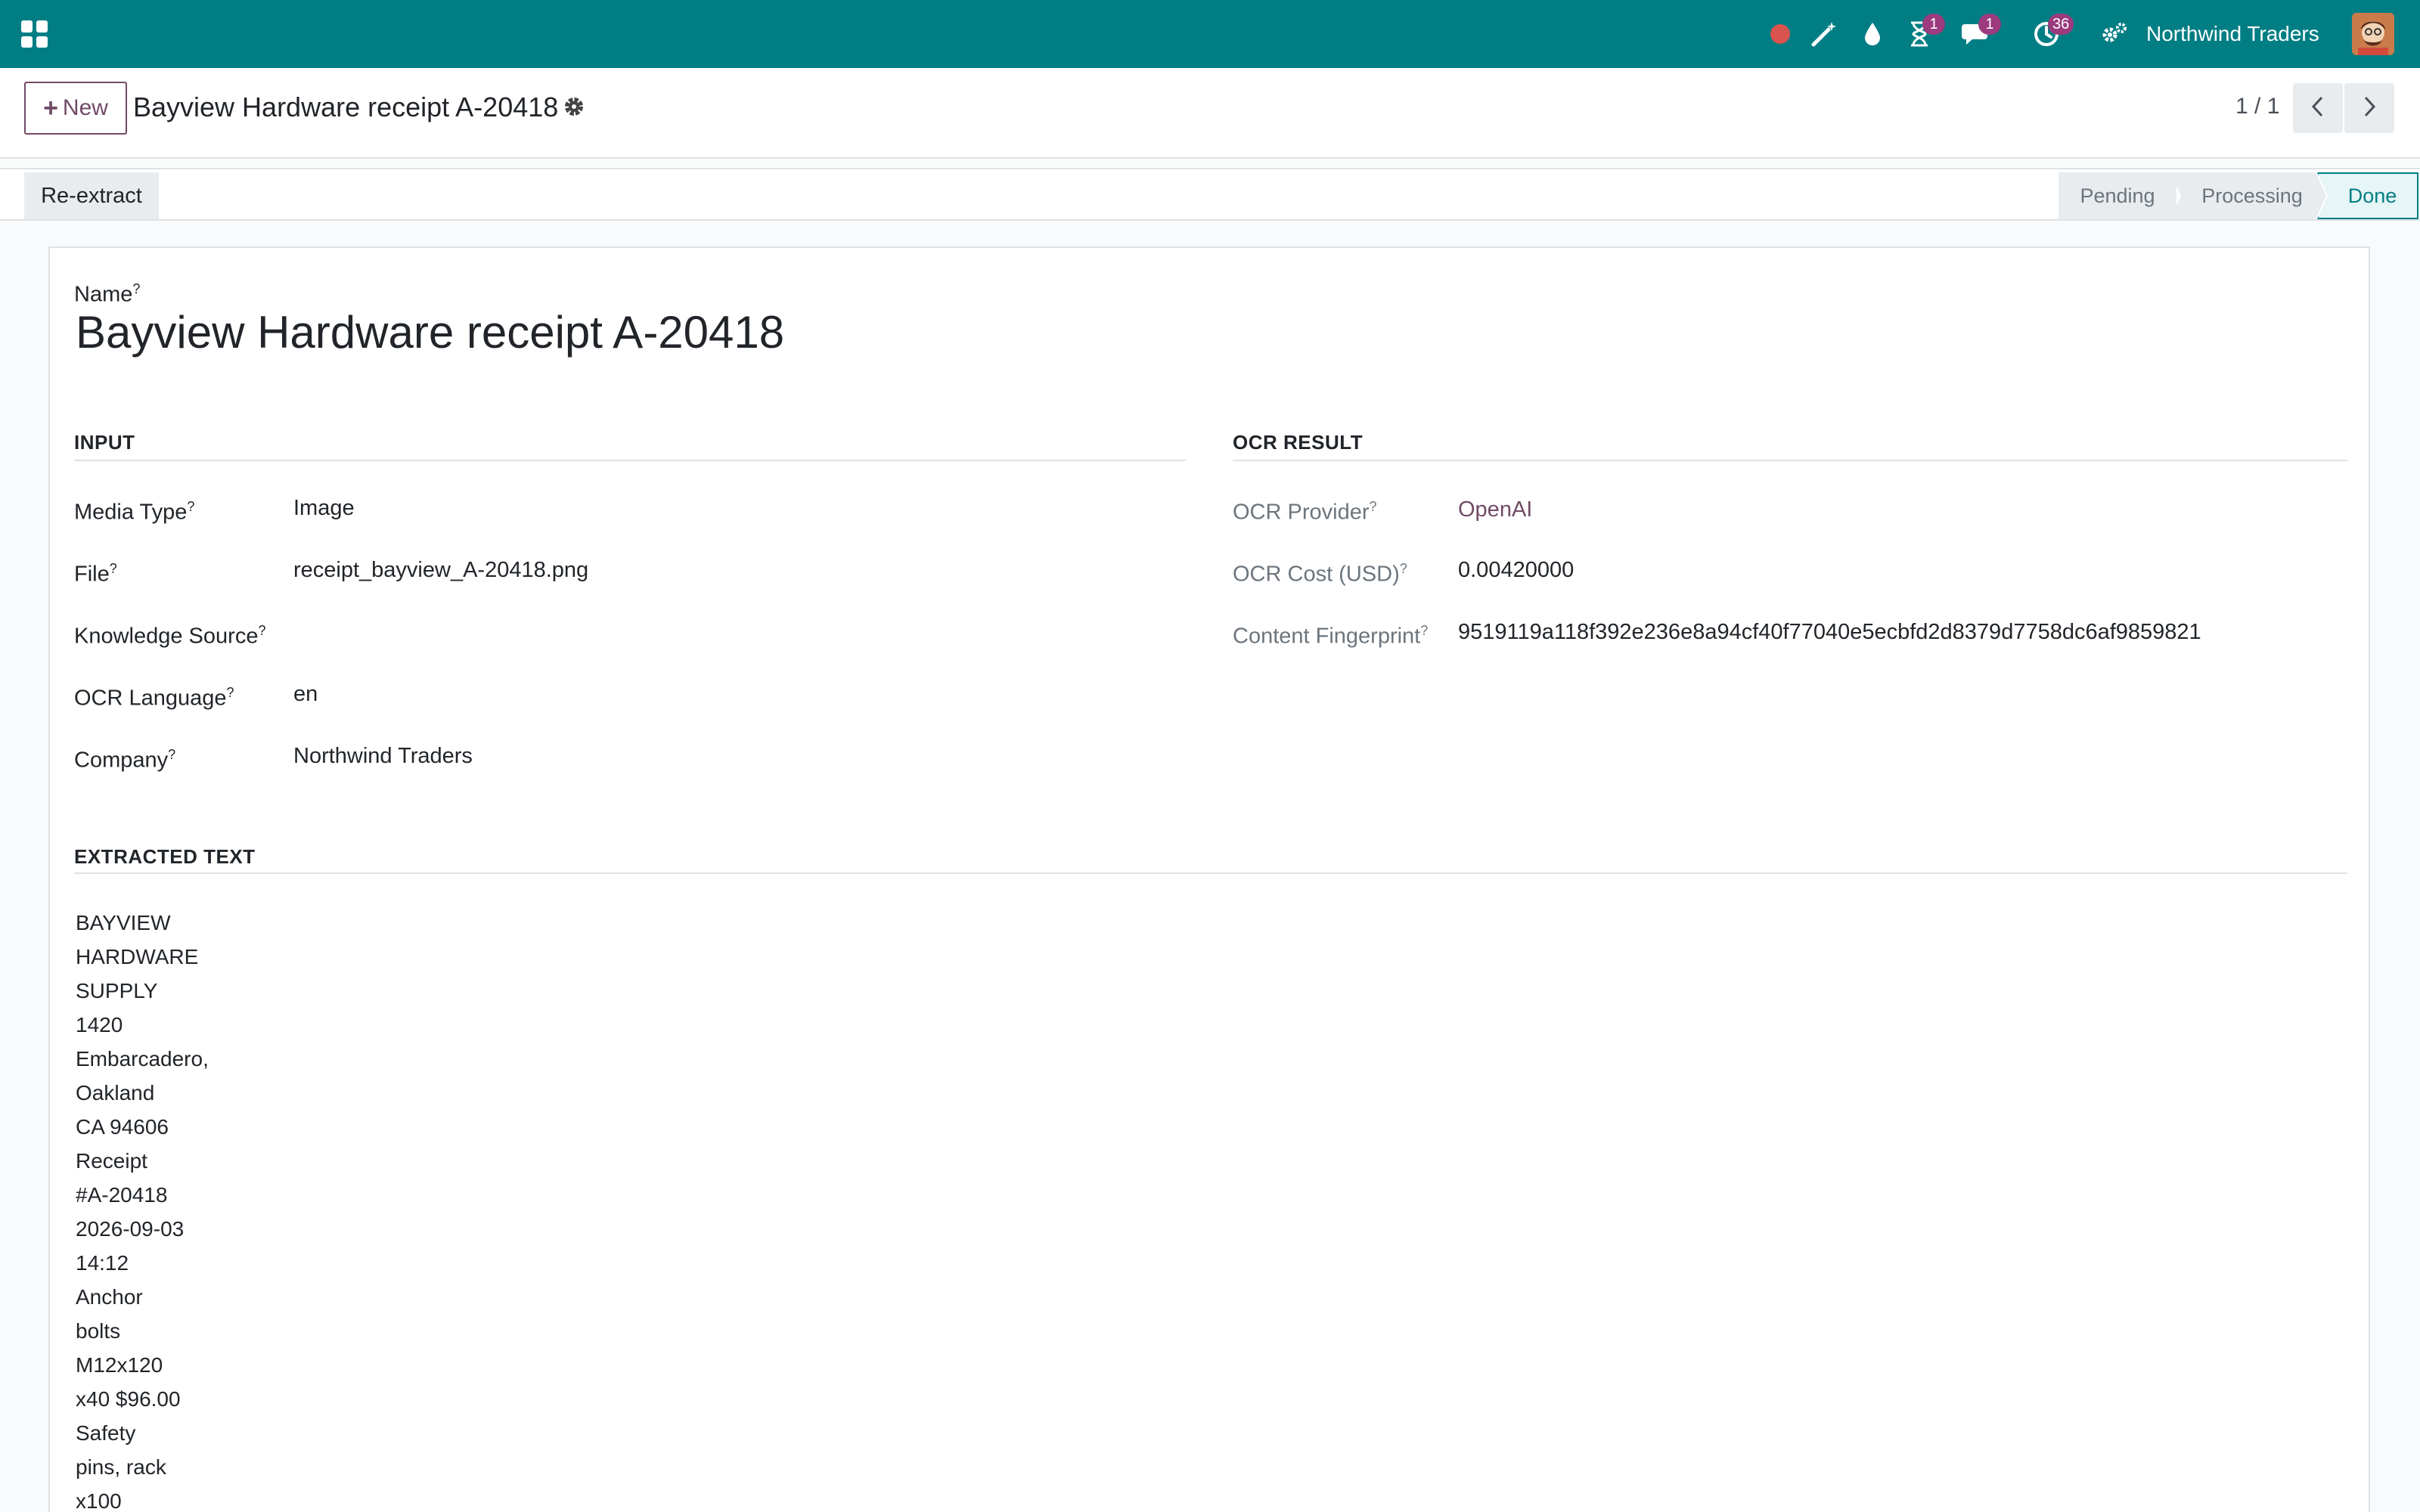  Describe the element at coordinates (346, 106) in the screenshot. I see `breadcrumb-record-title: Bayview Hardware receipt A-20418` at that location.